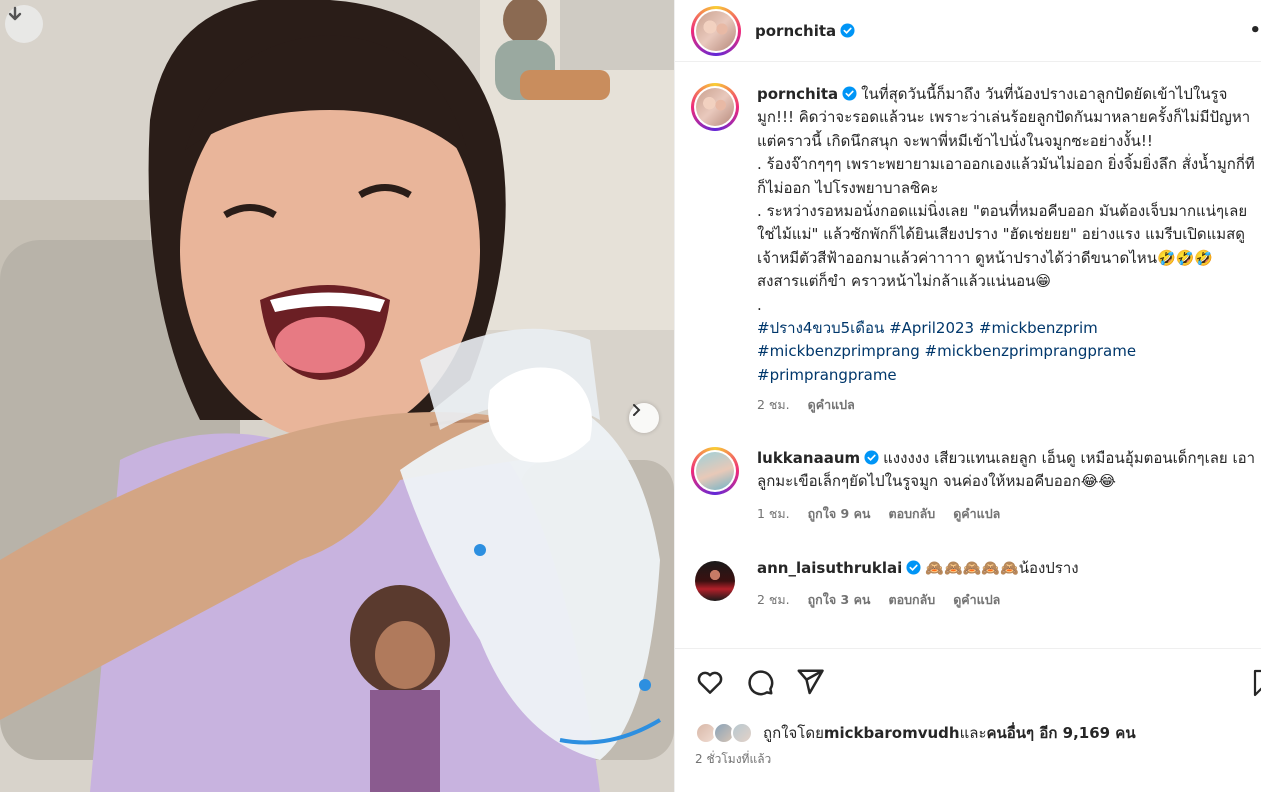 The image size is (1261, 792). What do you see at coordinates (795, 31) in the screenshot?
I see `author-username: pornchita` at bounding box center [795, 31].